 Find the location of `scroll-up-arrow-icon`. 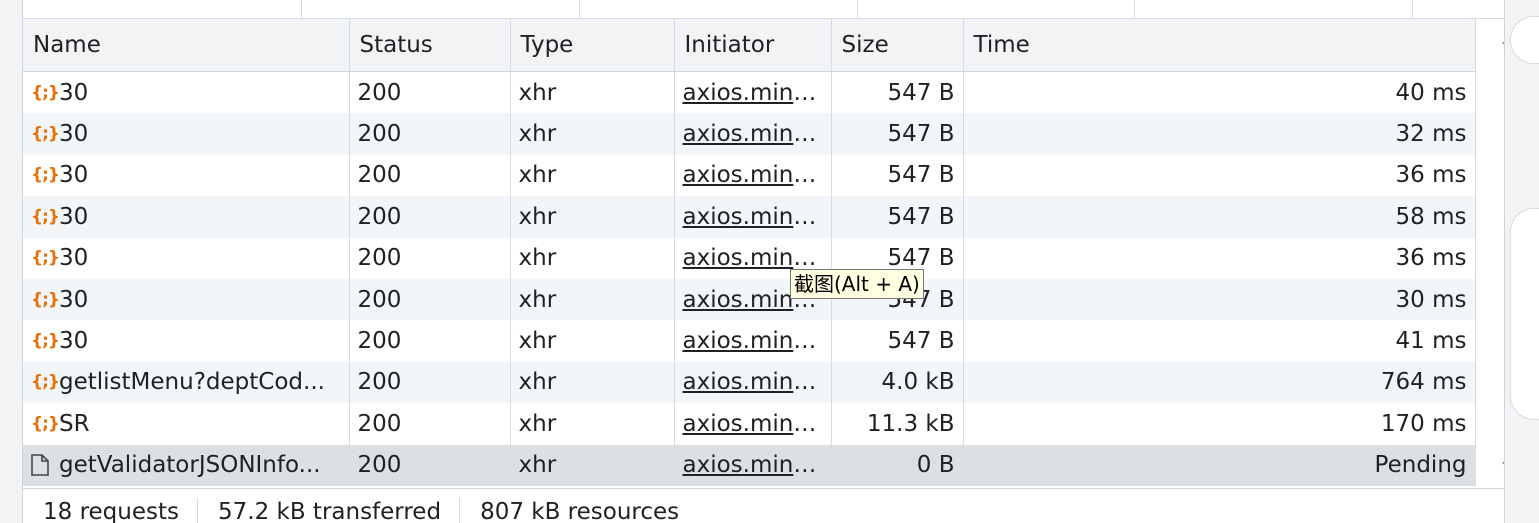

scroll-up-arrow-icon is located at coordinates (1503, 37).